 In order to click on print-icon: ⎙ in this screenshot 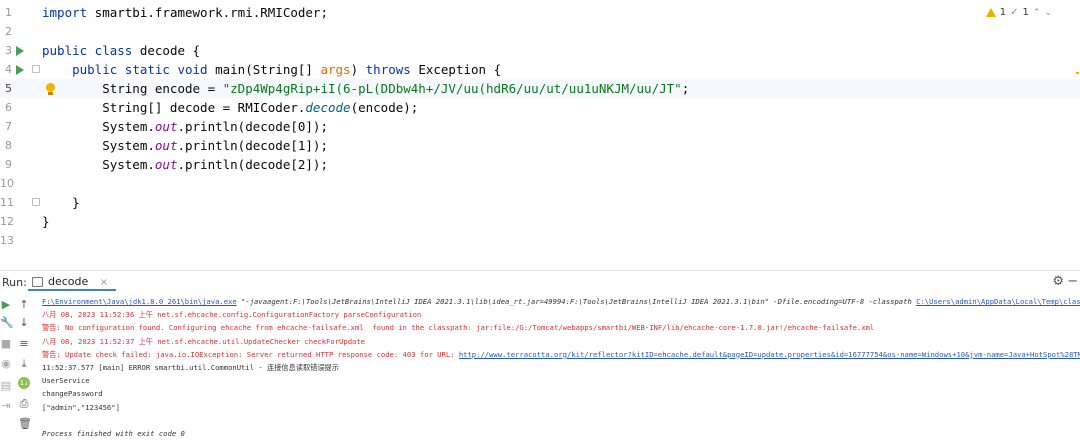, I will do `click(24, 404)`.